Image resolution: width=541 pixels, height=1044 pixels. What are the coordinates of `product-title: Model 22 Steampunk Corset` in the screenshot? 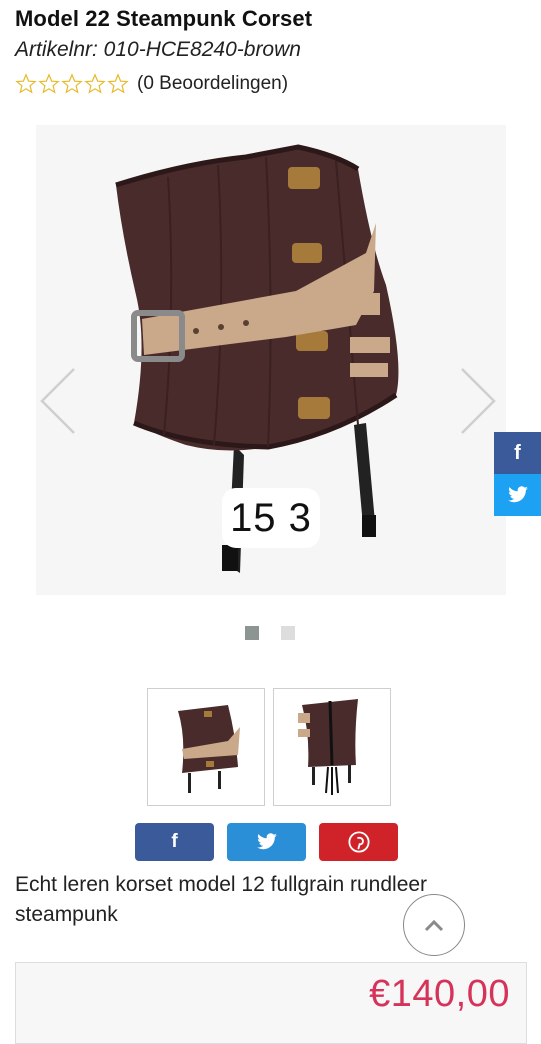 It's located at (164, 18).